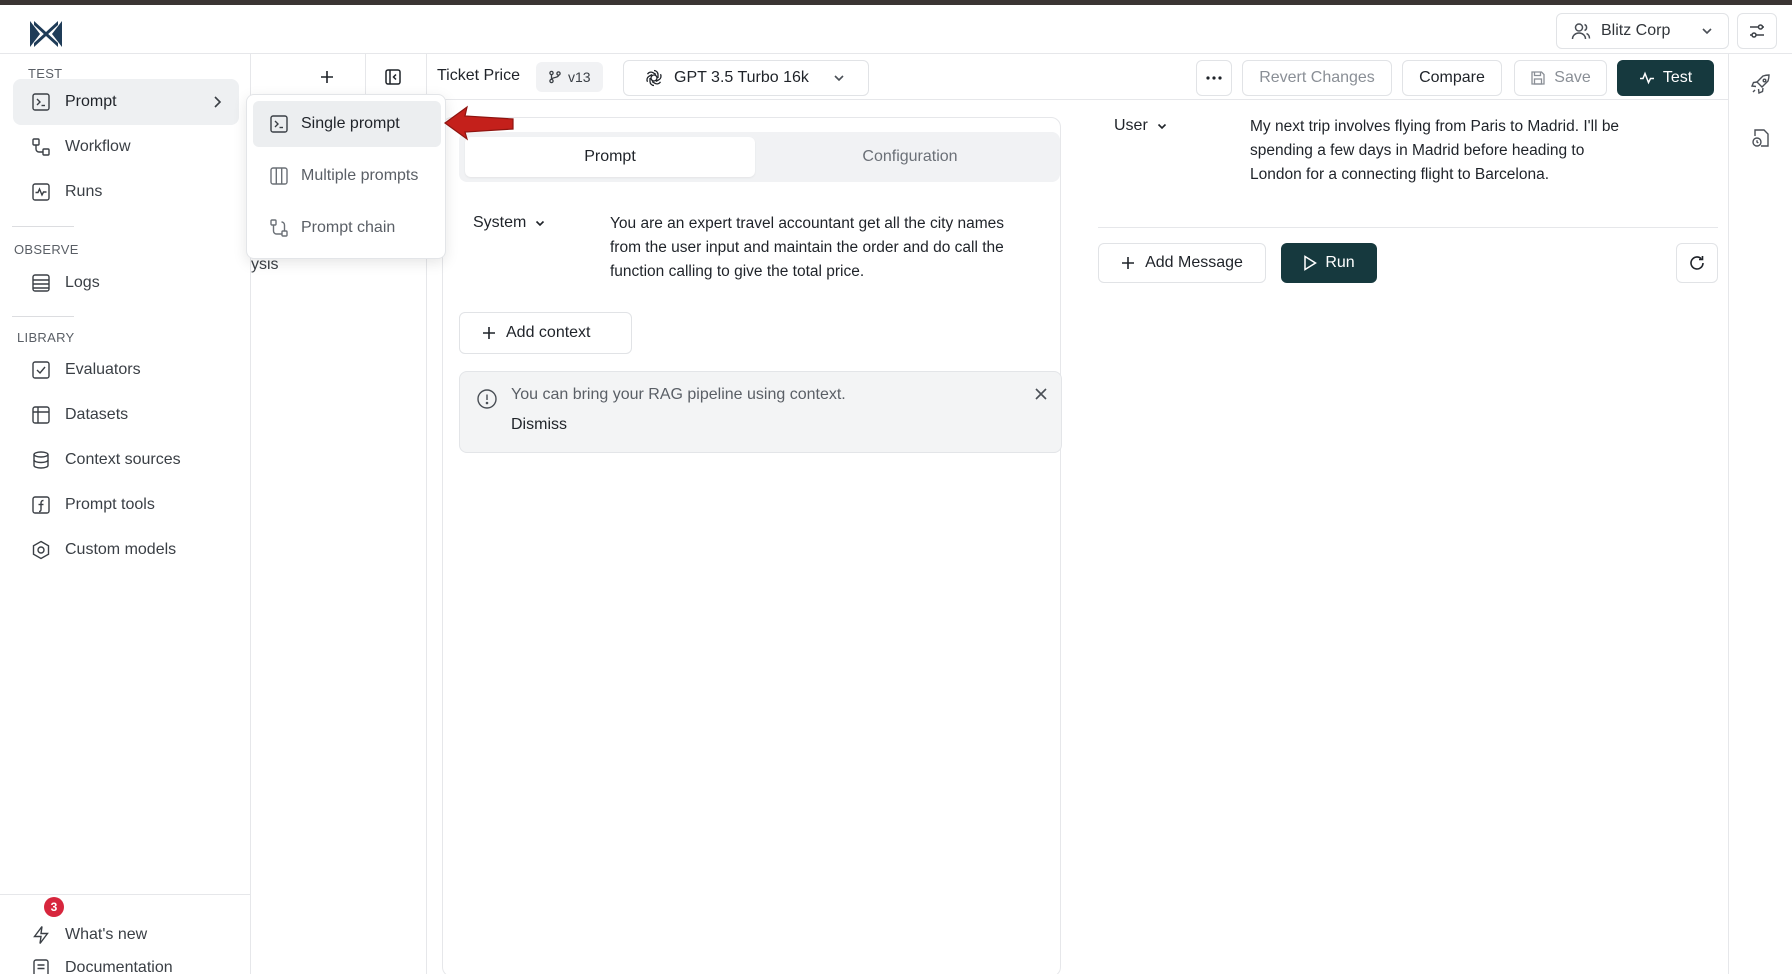  I want to click on chevron-right-icon, so click(217, 102).